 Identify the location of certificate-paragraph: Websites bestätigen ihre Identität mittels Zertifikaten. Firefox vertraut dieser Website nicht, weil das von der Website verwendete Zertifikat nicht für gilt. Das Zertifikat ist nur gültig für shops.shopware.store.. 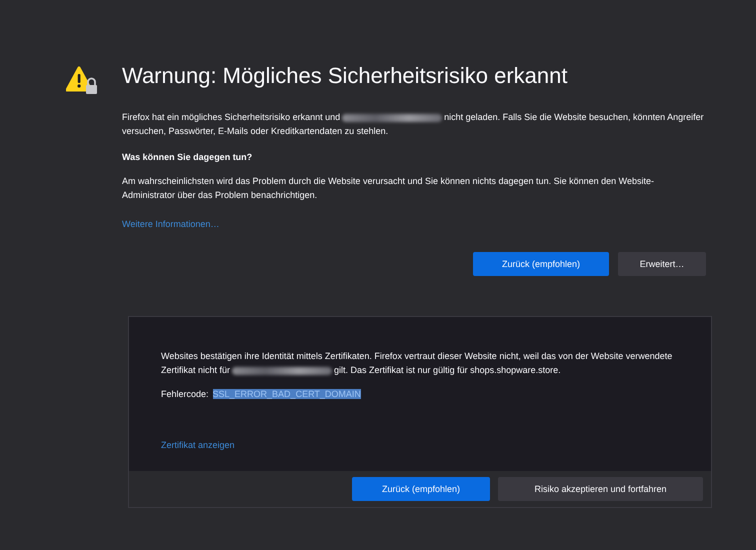
(417, 363).